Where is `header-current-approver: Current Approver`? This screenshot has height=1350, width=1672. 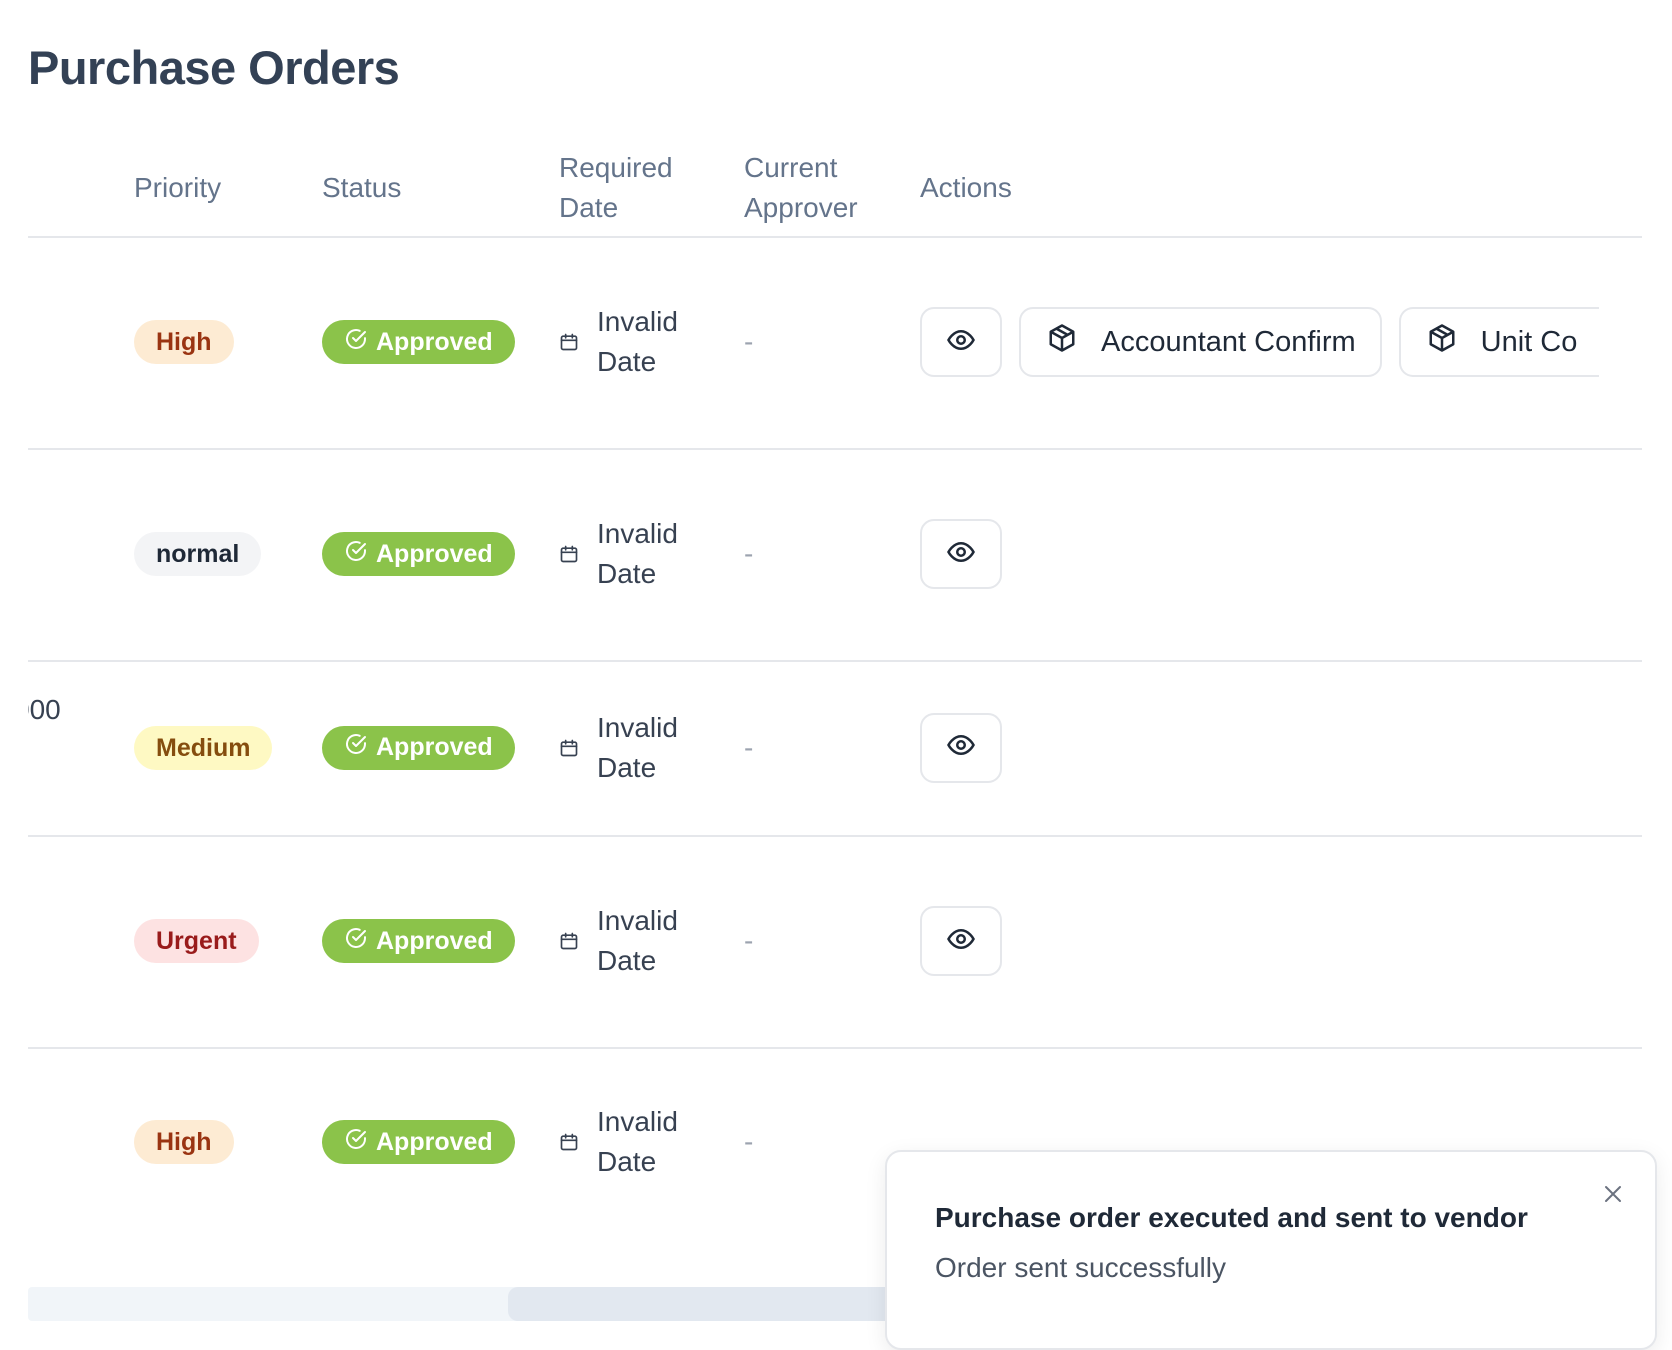 header-current-approver: Current Approver is located at coordinates (814, 188).